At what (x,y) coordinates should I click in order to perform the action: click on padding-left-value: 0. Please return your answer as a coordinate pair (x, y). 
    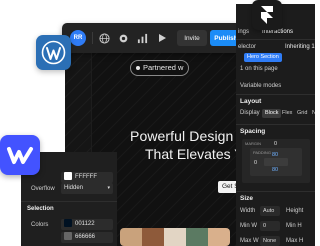
    Looking at the image, I should click on (255, 163).